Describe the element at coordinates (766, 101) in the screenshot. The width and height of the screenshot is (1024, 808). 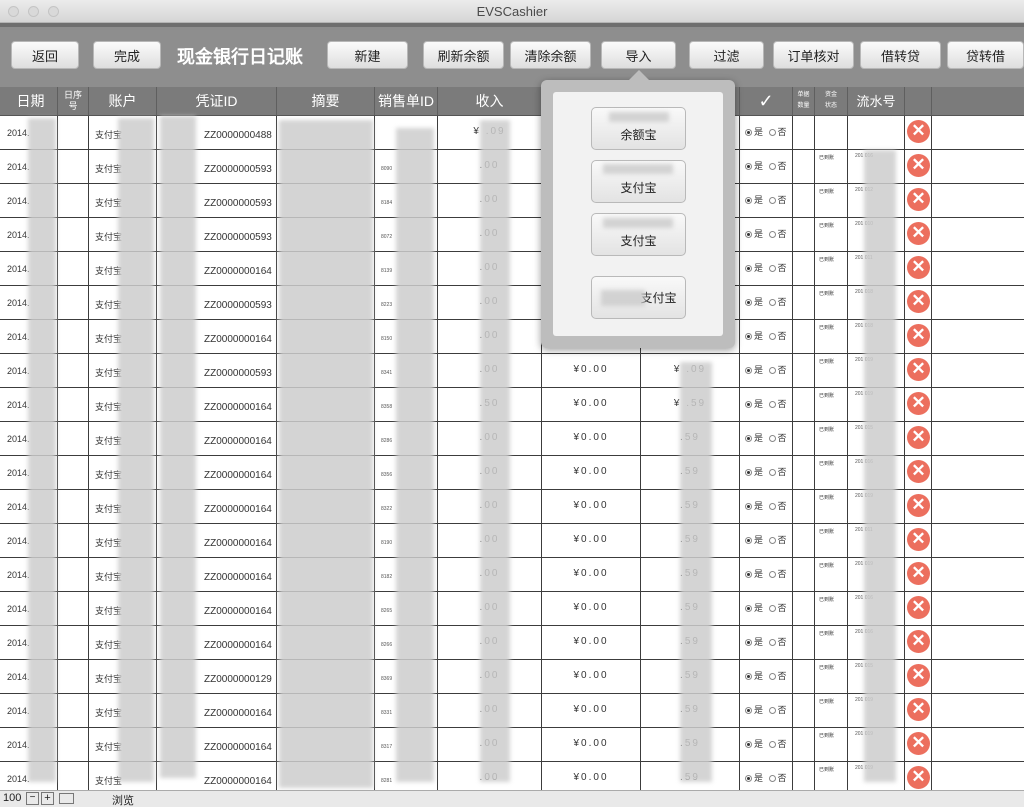
I see `column-check: ✓` at that location.